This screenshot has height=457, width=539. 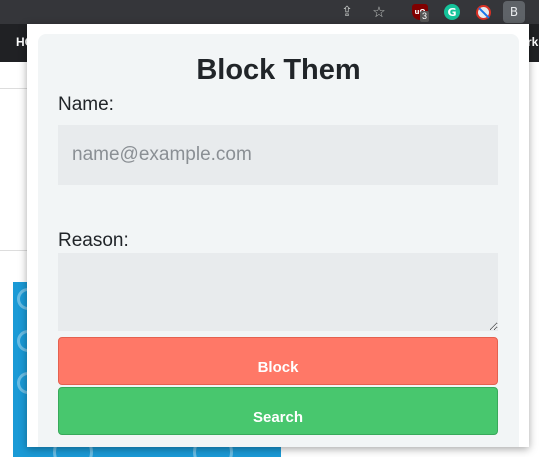 What do you see at coordinates (278, 70) in the screenshot?
I see `popup-title: Block Them` at bounding box center [278, 70].